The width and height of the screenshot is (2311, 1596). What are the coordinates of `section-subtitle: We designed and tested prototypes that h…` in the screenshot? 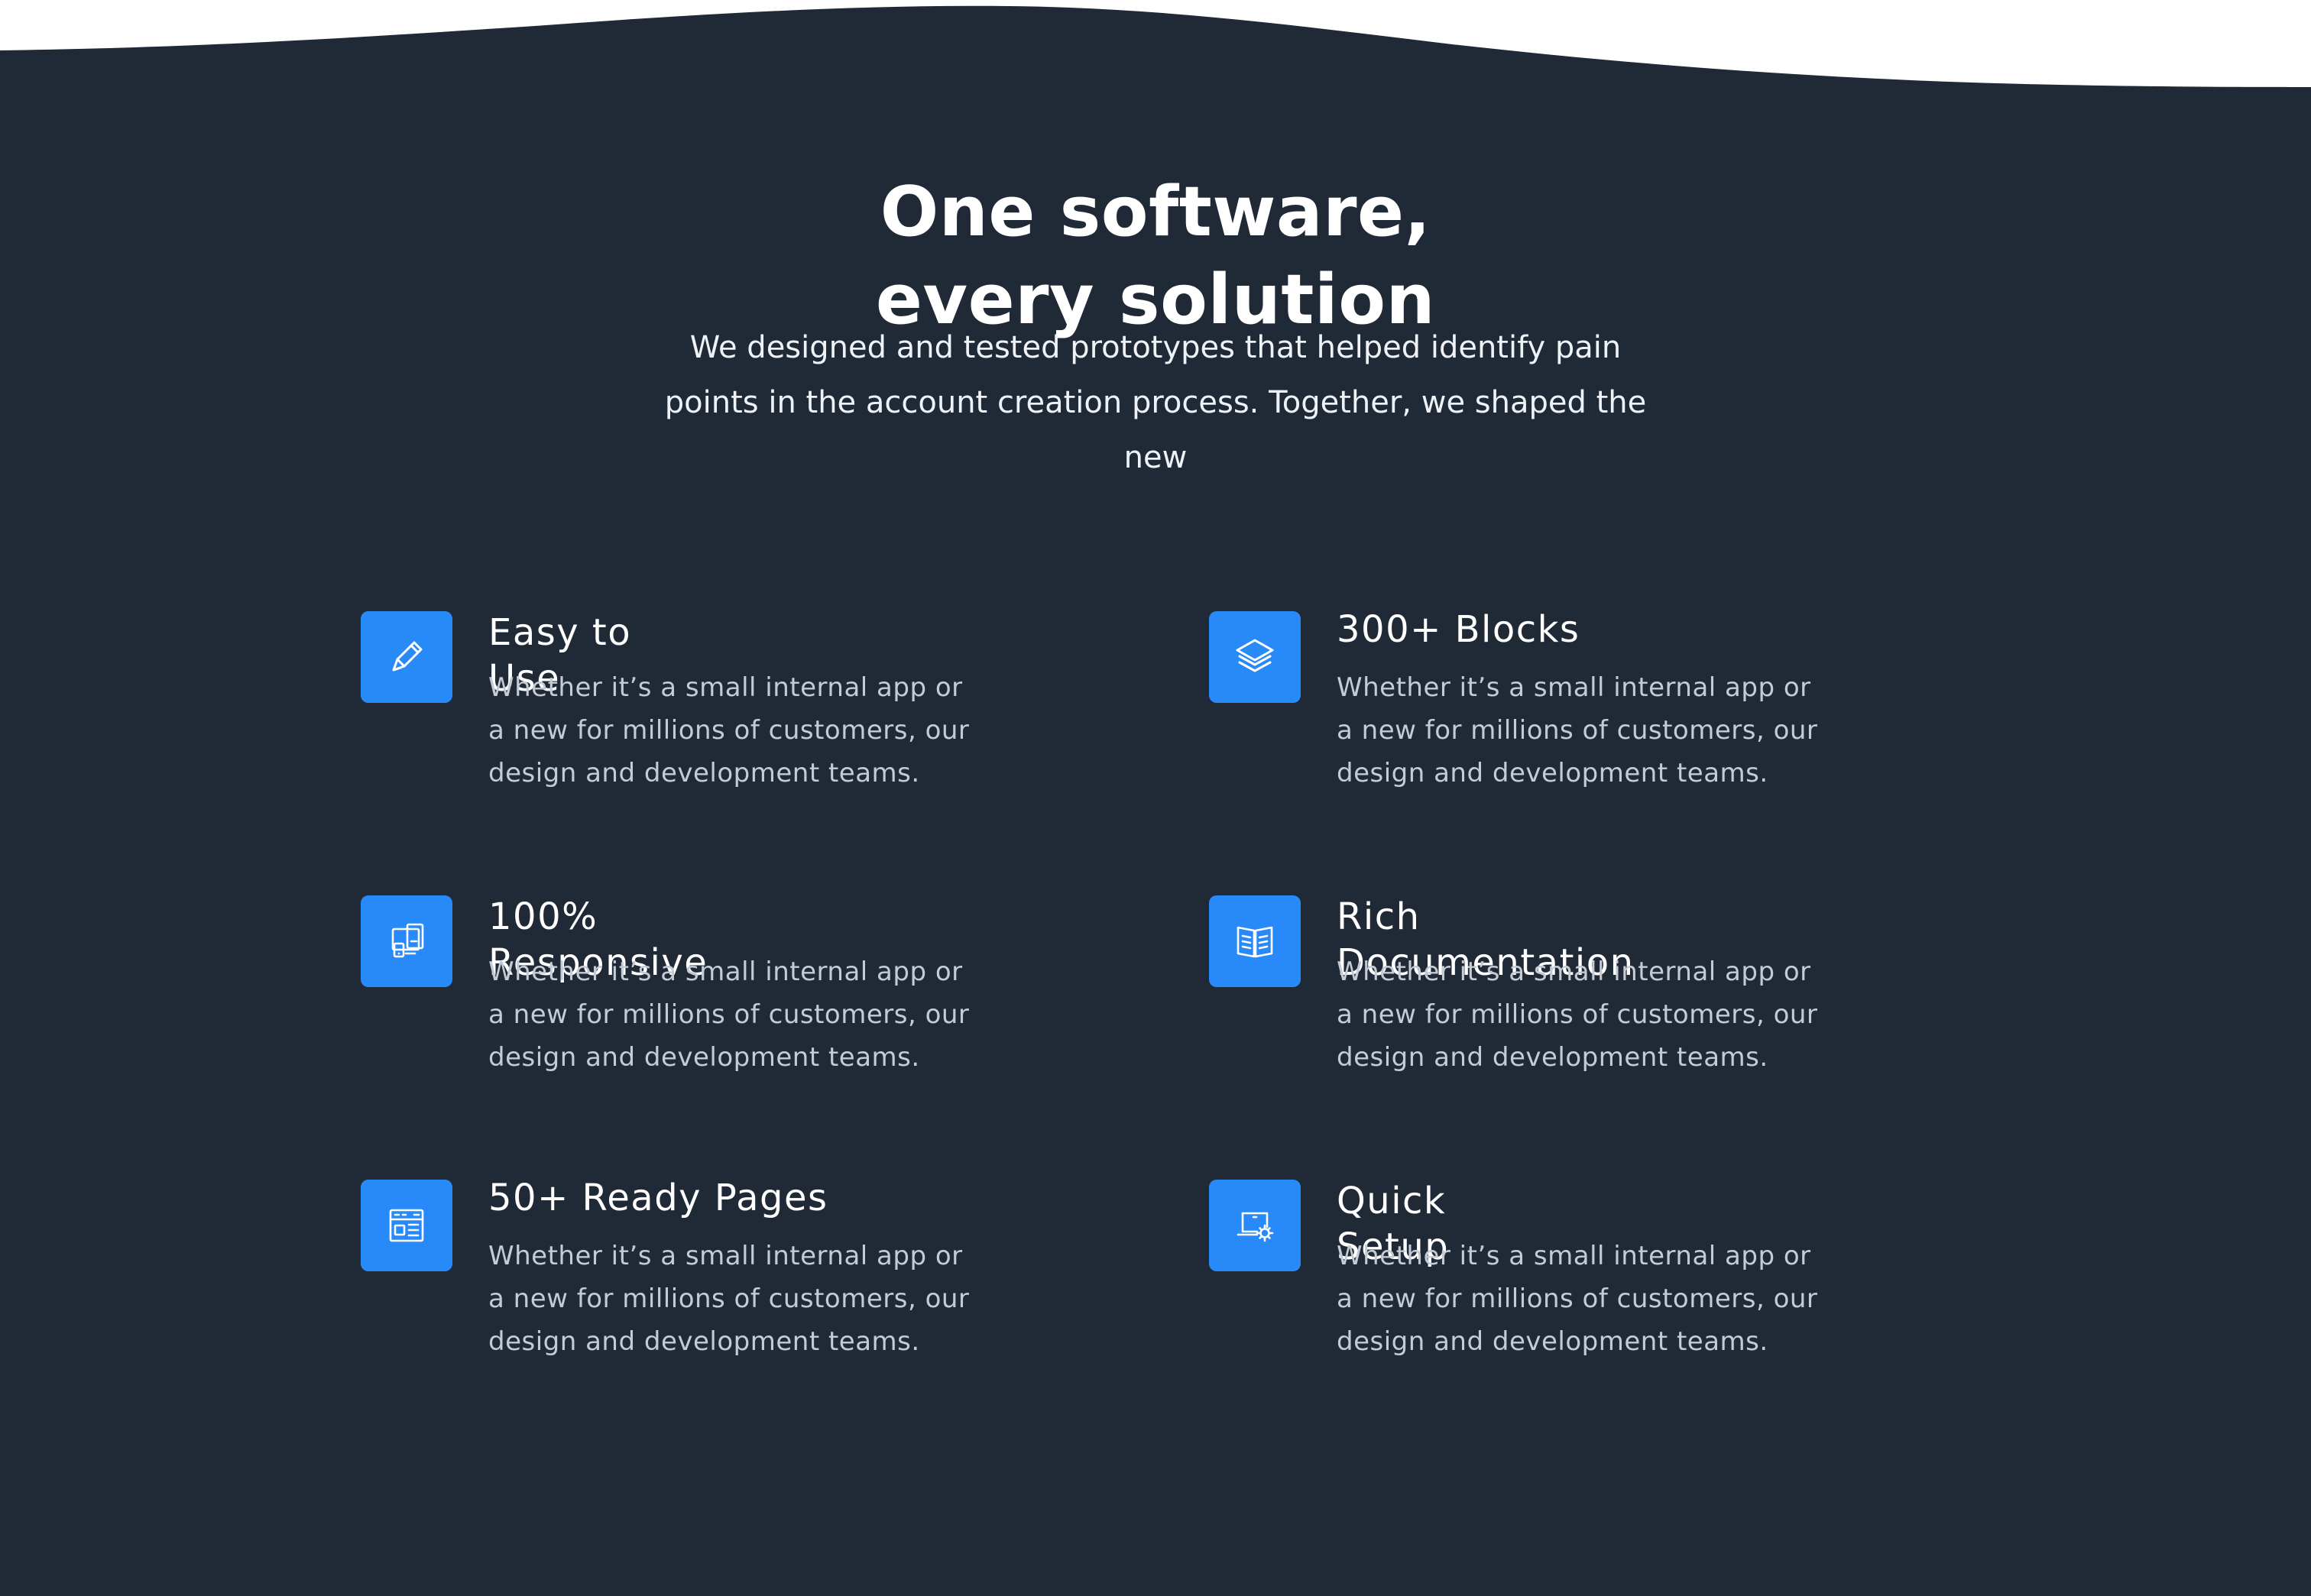 It's located at (1155, 402).